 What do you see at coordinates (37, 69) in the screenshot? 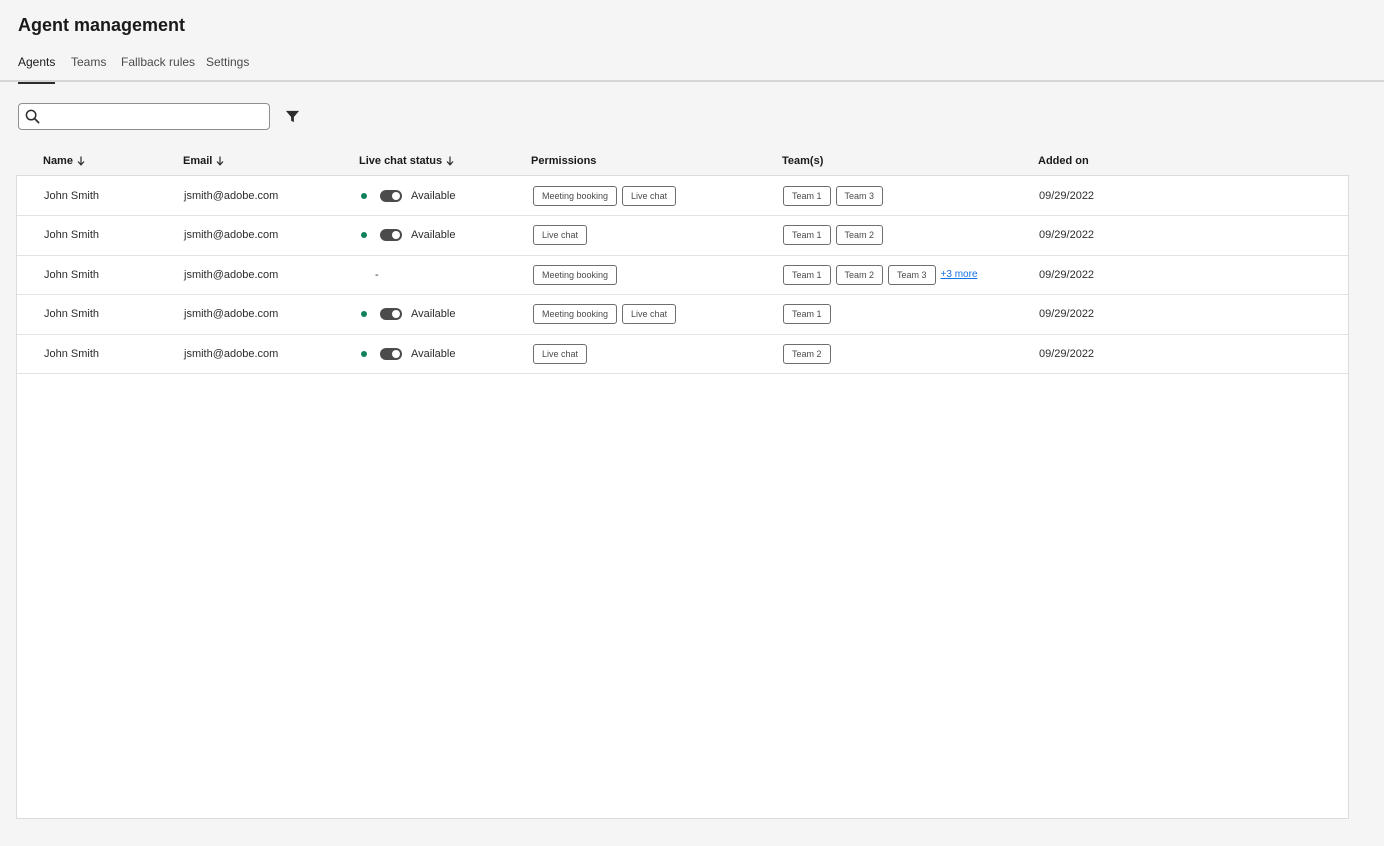
I see `tab-agents: Agents` at bounding box center [37, 69].